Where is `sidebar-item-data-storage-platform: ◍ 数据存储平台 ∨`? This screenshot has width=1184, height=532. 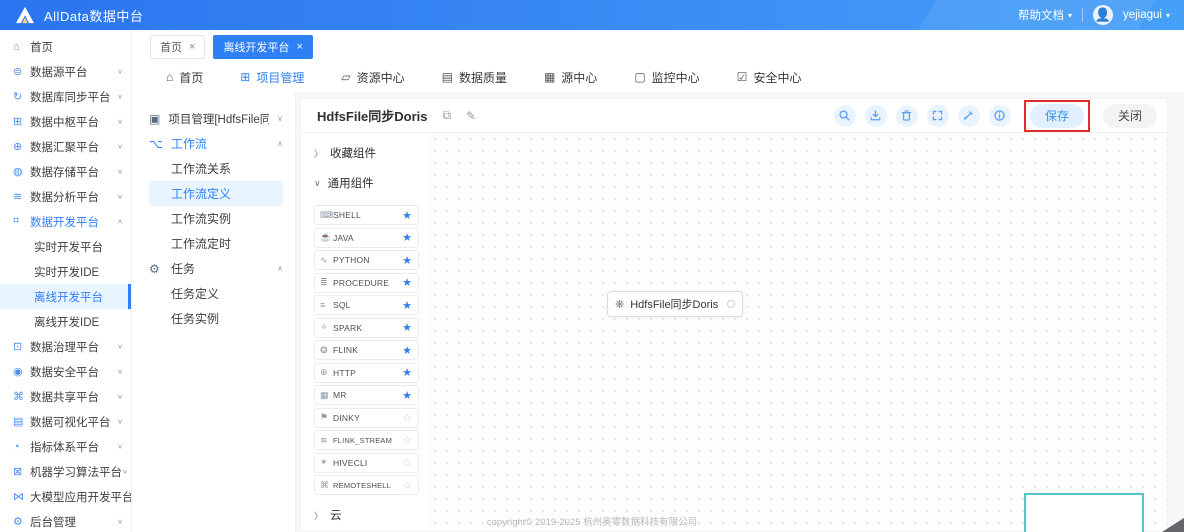
sidebar-item-data-storage-platform: ◍ 数据存储平台 ∨ is located at coordinates (65, 171).